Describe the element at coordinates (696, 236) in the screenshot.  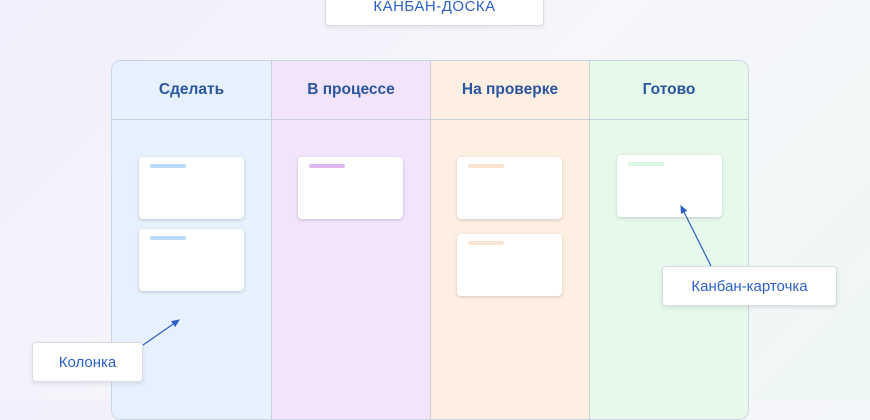
I see `card-pointer-arrow` at that location.